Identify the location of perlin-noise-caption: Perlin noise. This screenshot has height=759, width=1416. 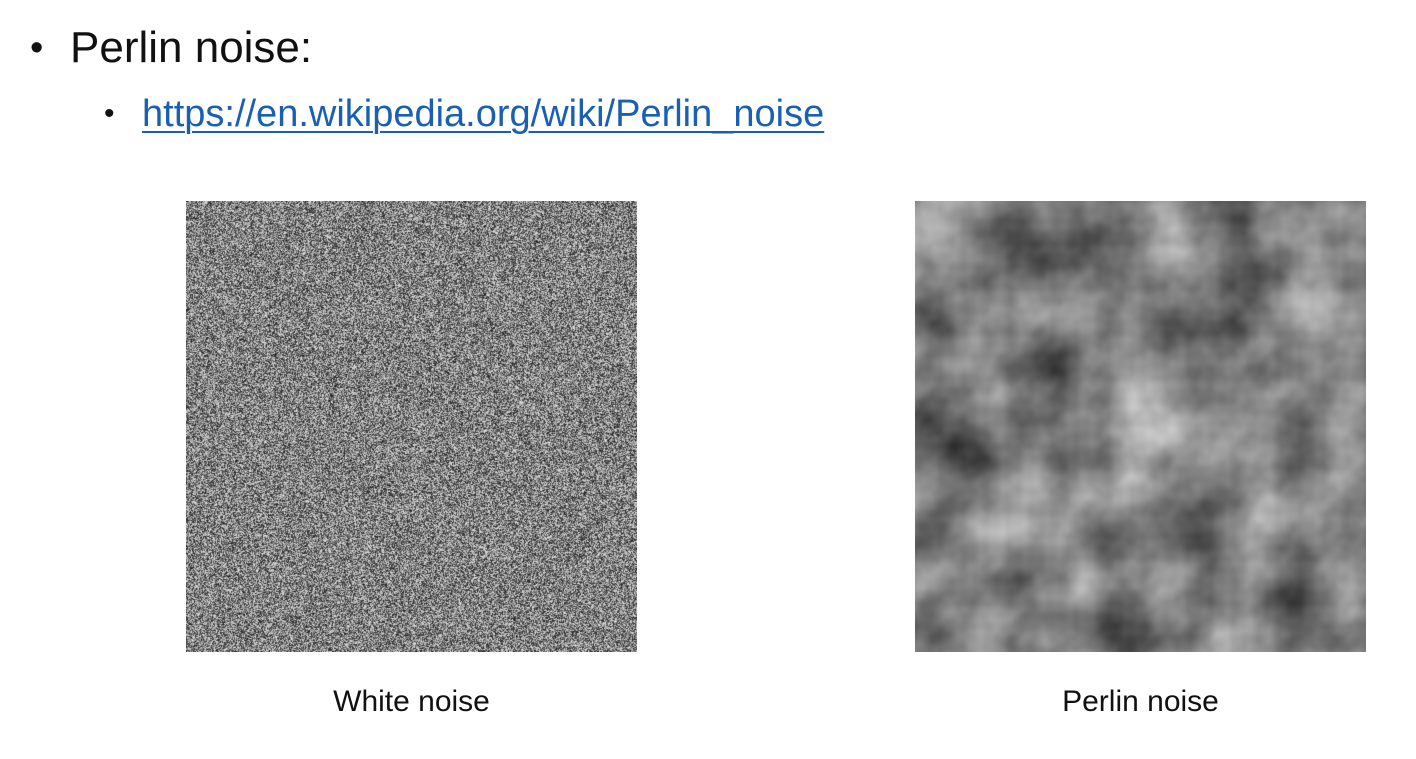
(1140, 701).